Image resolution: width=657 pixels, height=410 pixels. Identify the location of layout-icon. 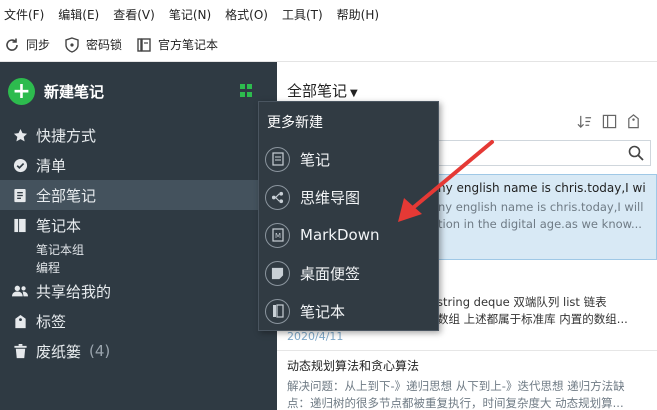
(609, 123).